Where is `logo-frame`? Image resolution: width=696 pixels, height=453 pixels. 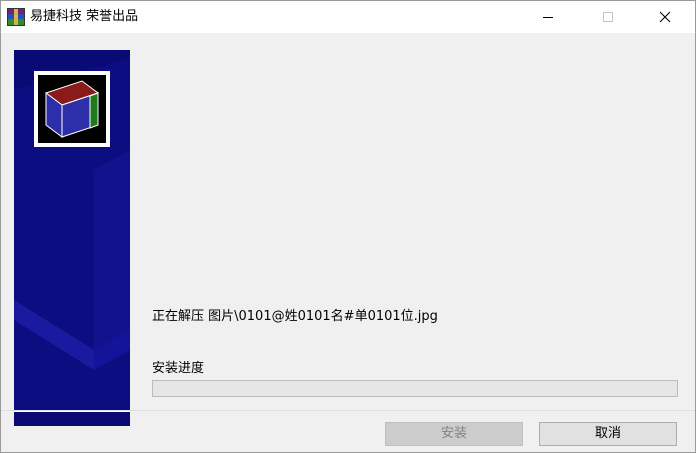
logo-frame is located at coordinates (72, 109).